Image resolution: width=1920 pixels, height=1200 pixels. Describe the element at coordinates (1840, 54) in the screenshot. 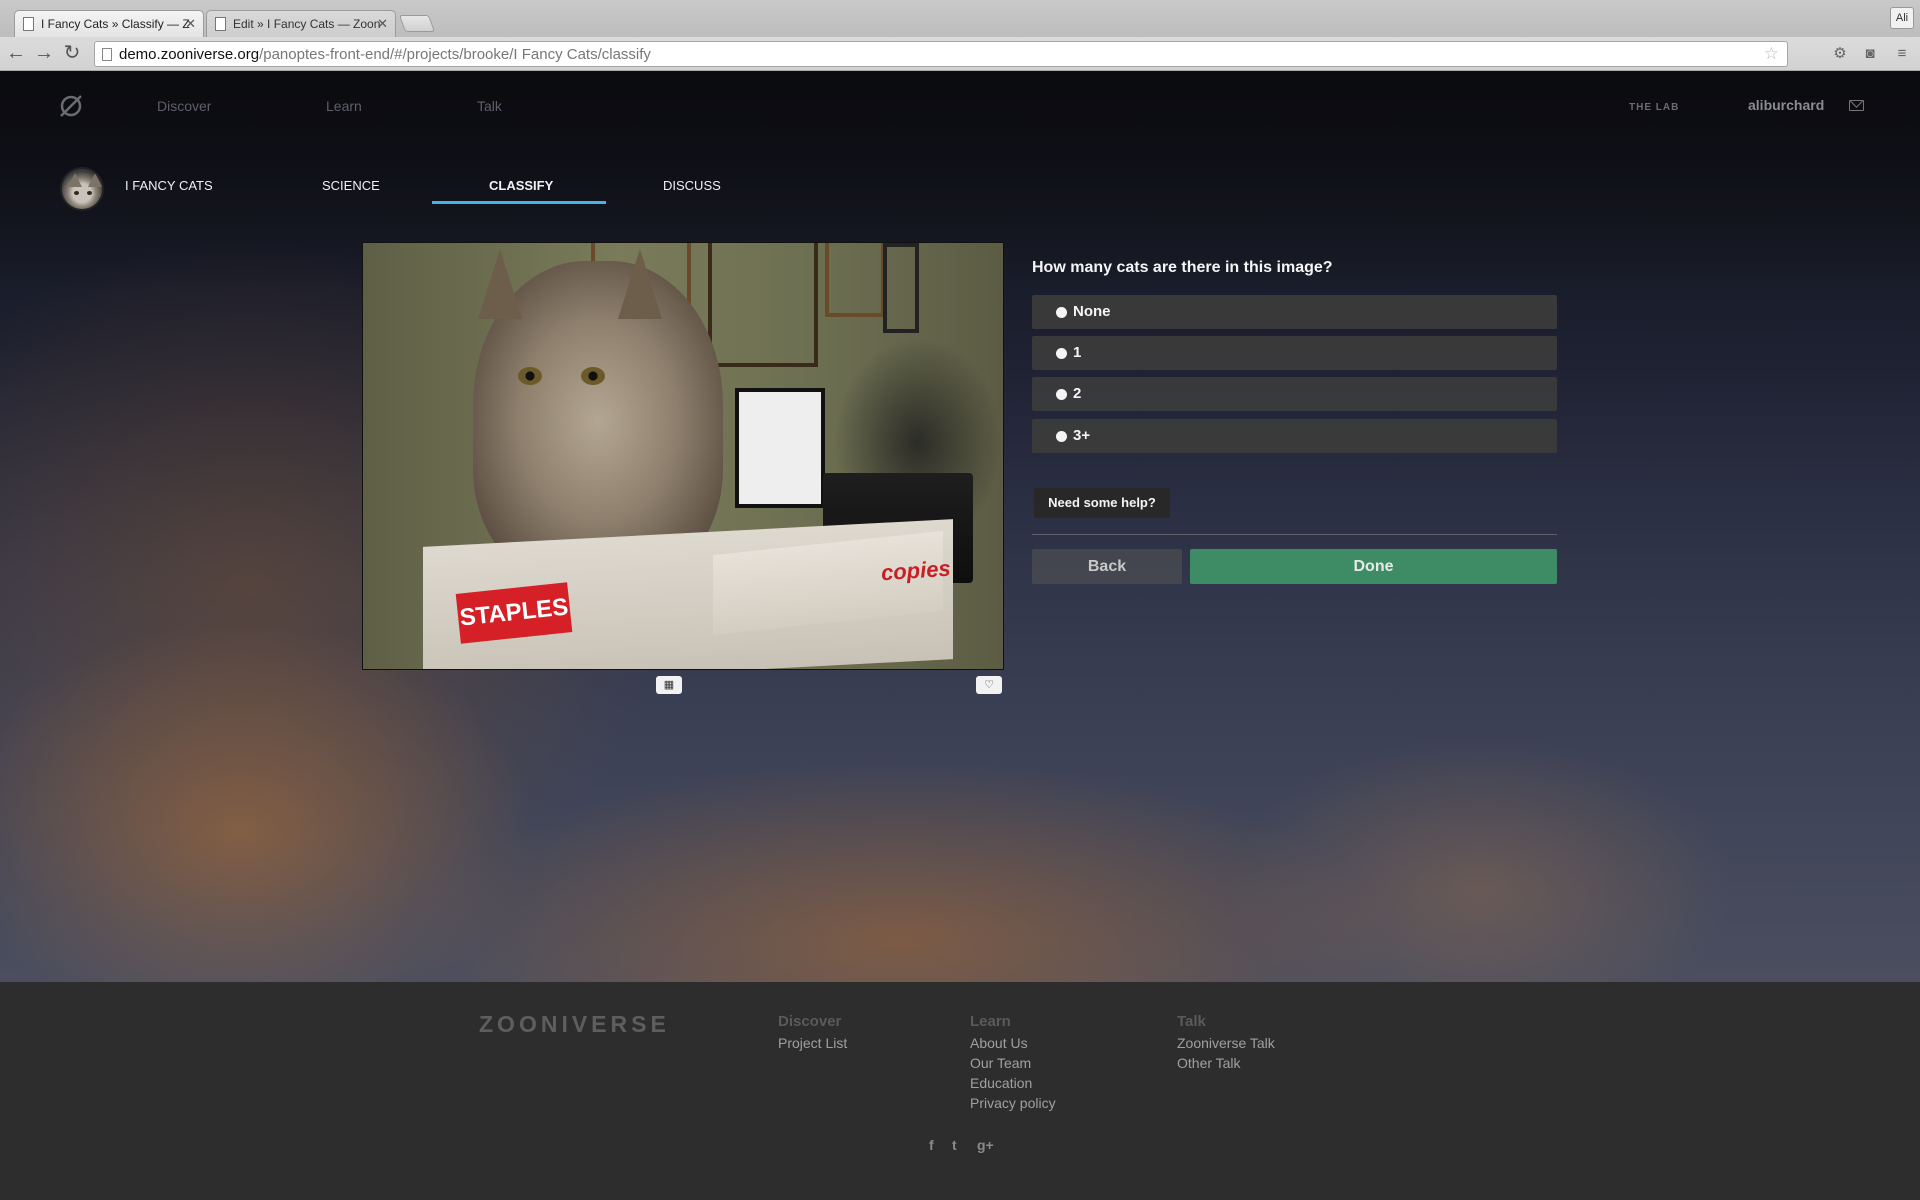

I see `extension-icon: ⚙` at that location.